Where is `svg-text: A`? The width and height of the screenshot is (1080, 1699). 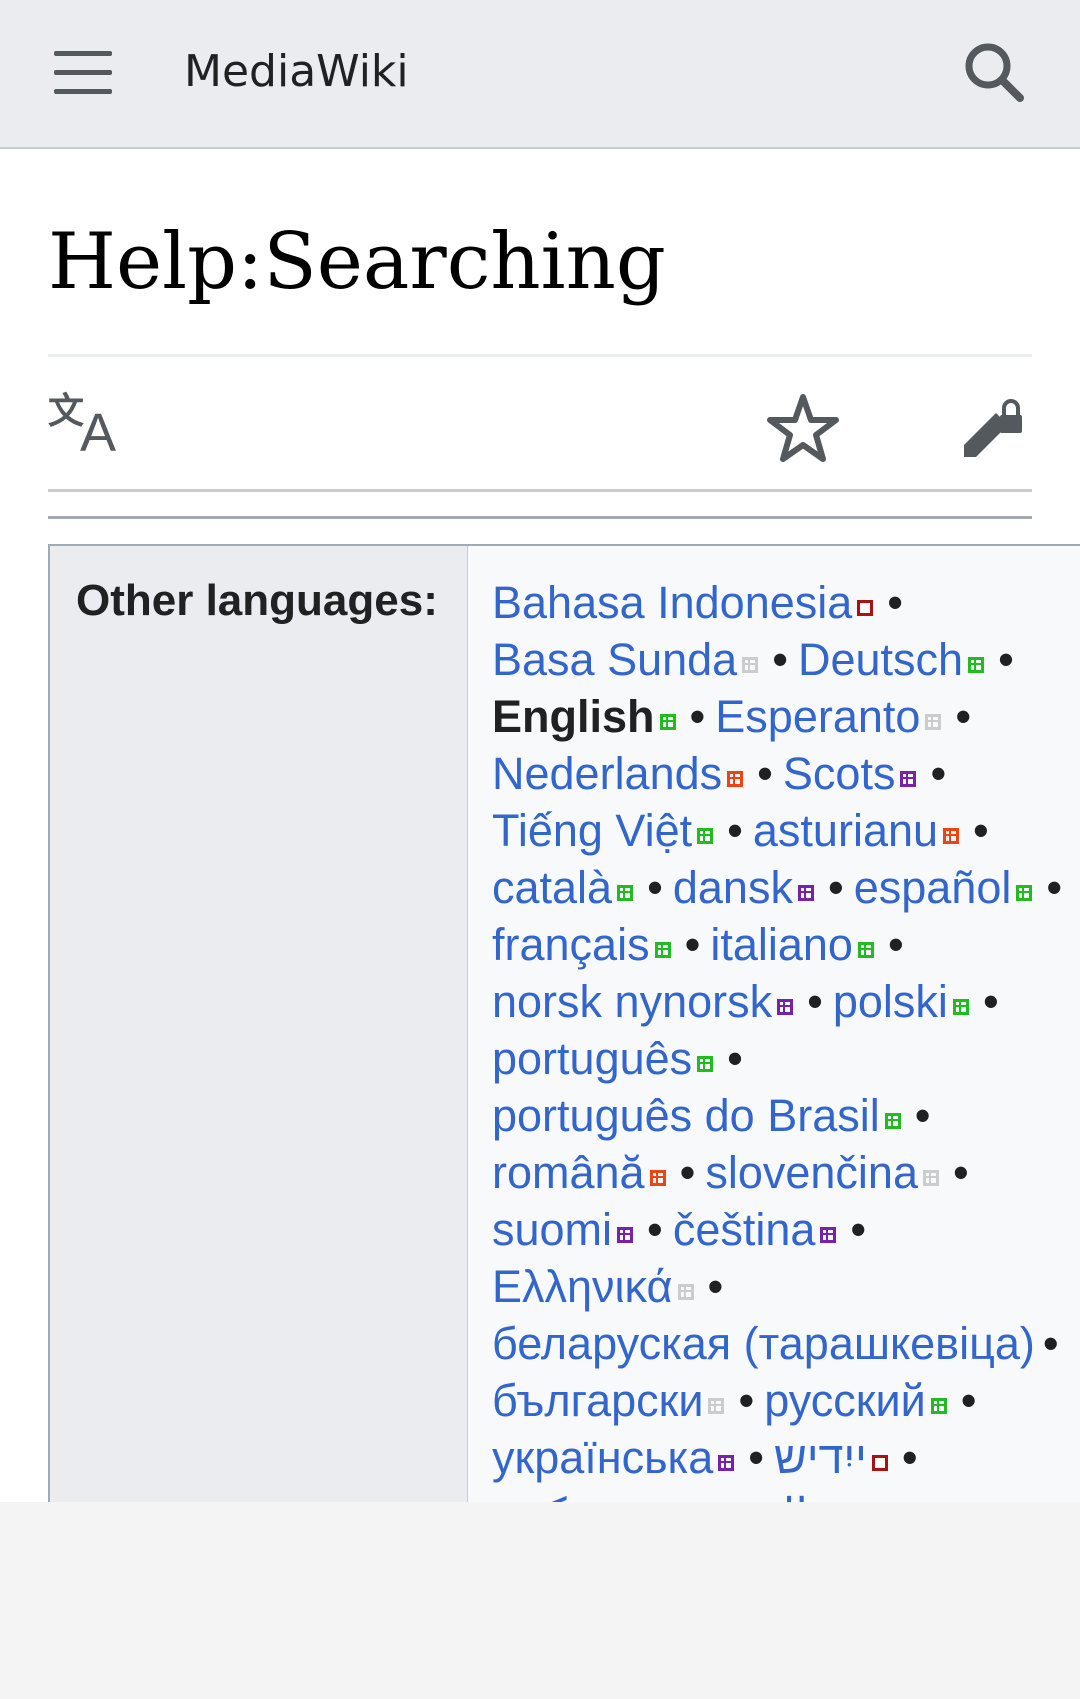 svg-text: A is located at coordinates (98, 431).